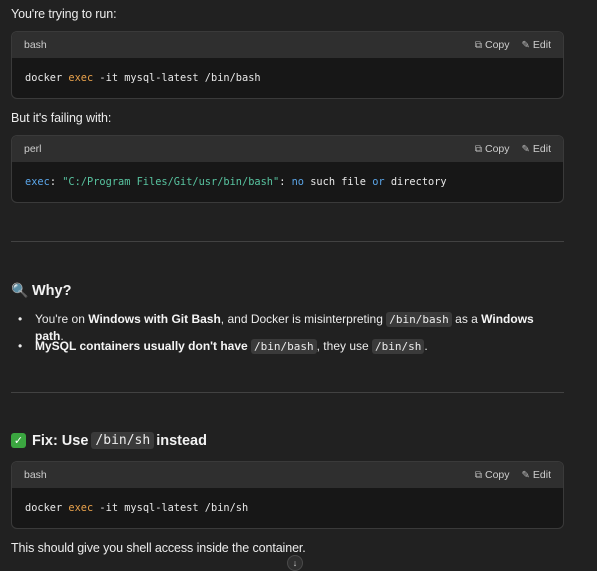 This screenshot has height=571, width=597. Describe the element at coordinates (344, 346) in the screenshot. I see `text: , they use` at that location.